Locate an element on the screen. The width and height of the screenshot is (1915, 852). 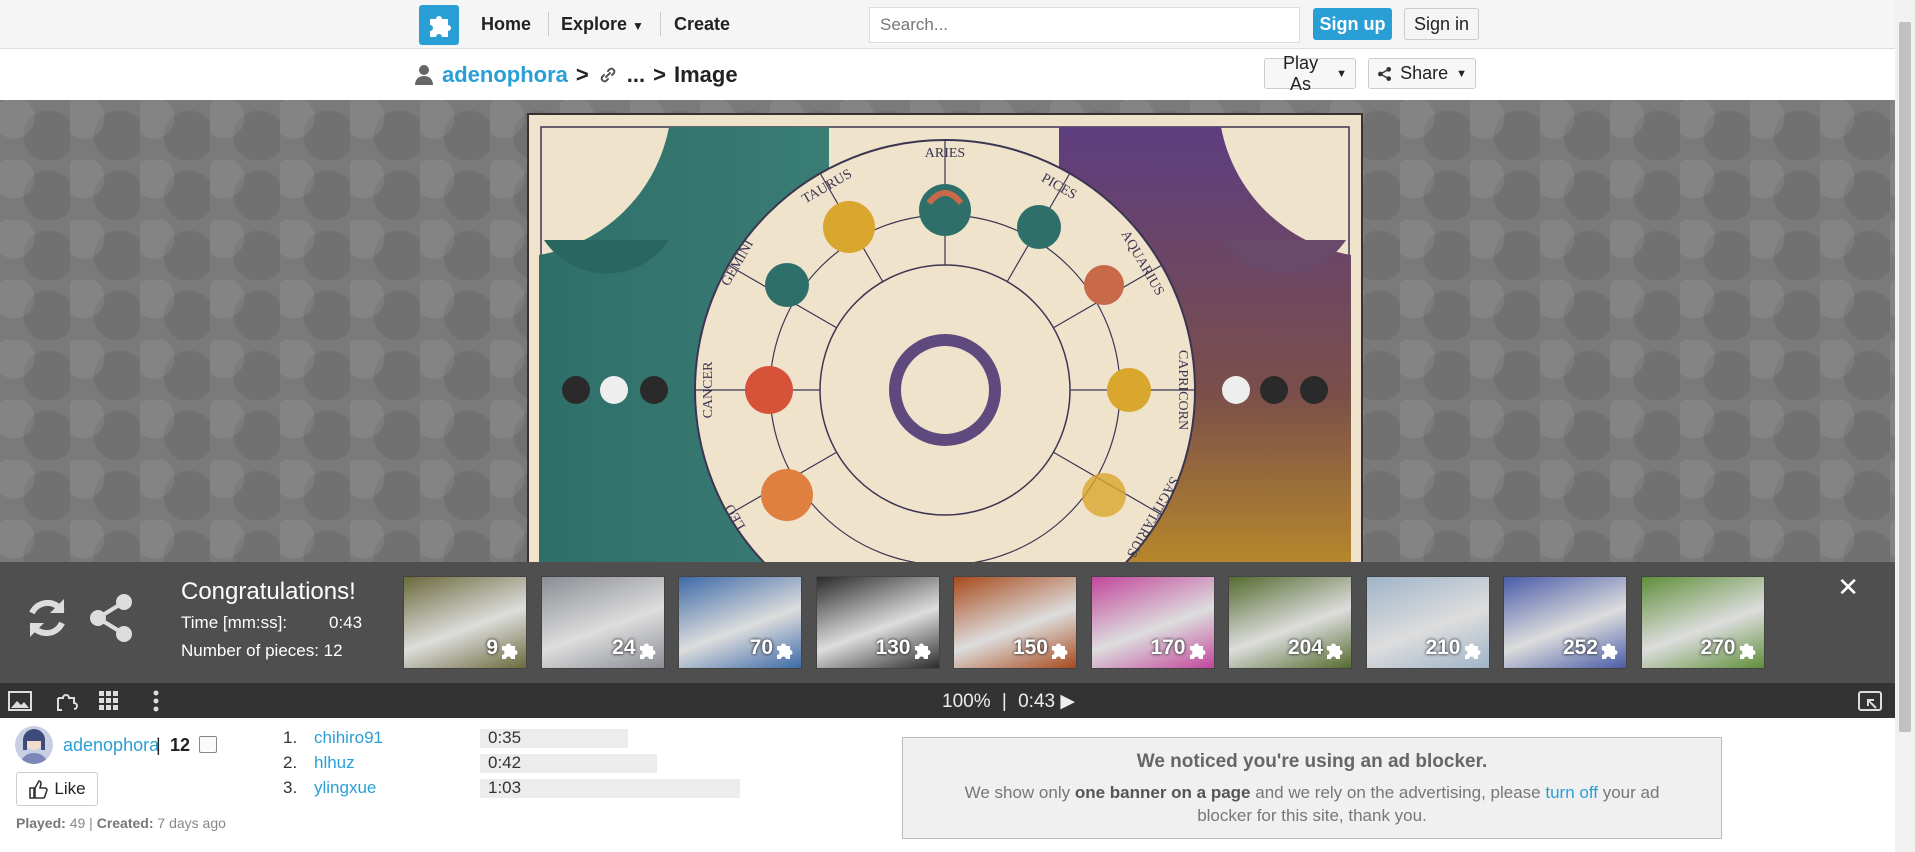
piece-count-option: 252 is located at coordinates (1565, 622).